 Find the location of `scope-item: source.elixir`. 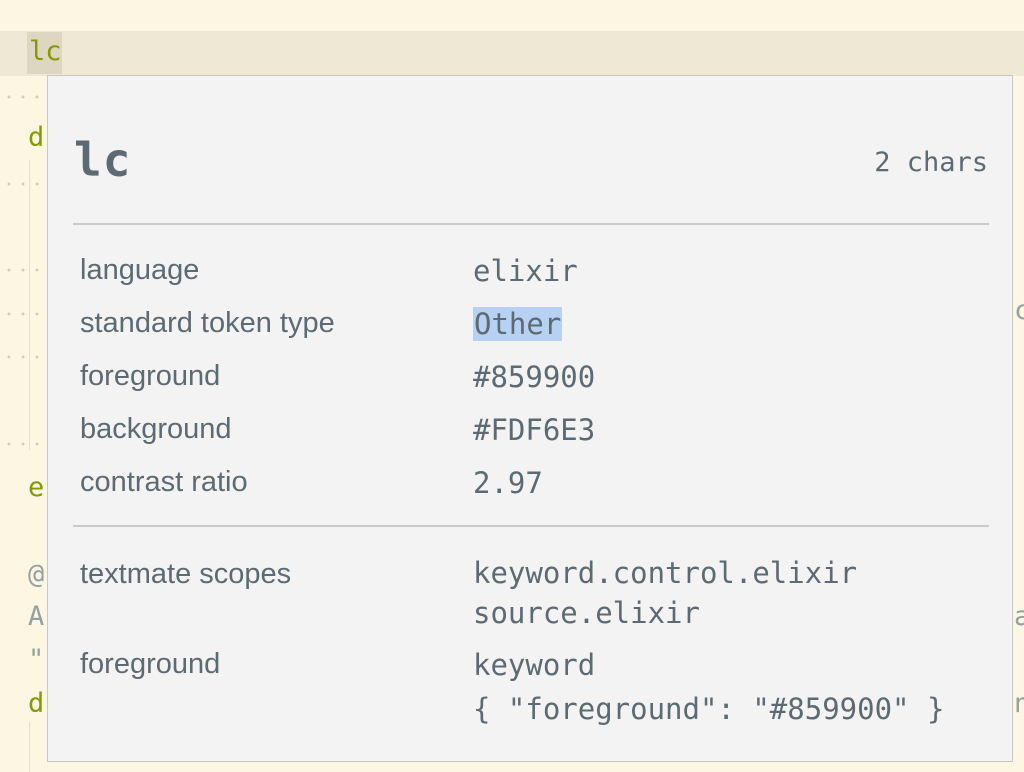

scope-item: source.elixir is located at coordinates (586, 613).